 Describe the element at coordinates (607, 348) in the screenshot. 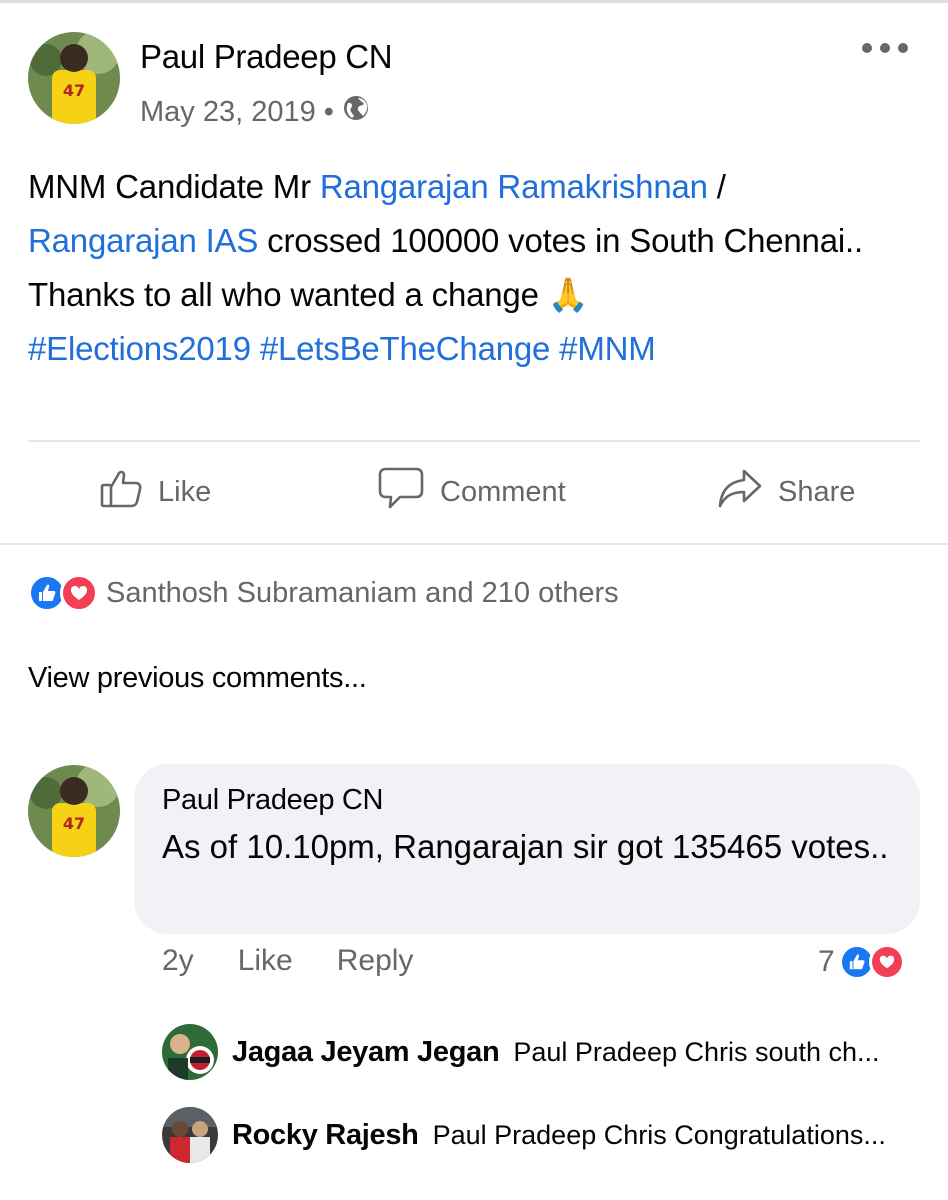

I see `hashtag-link: #MNM` at that location.